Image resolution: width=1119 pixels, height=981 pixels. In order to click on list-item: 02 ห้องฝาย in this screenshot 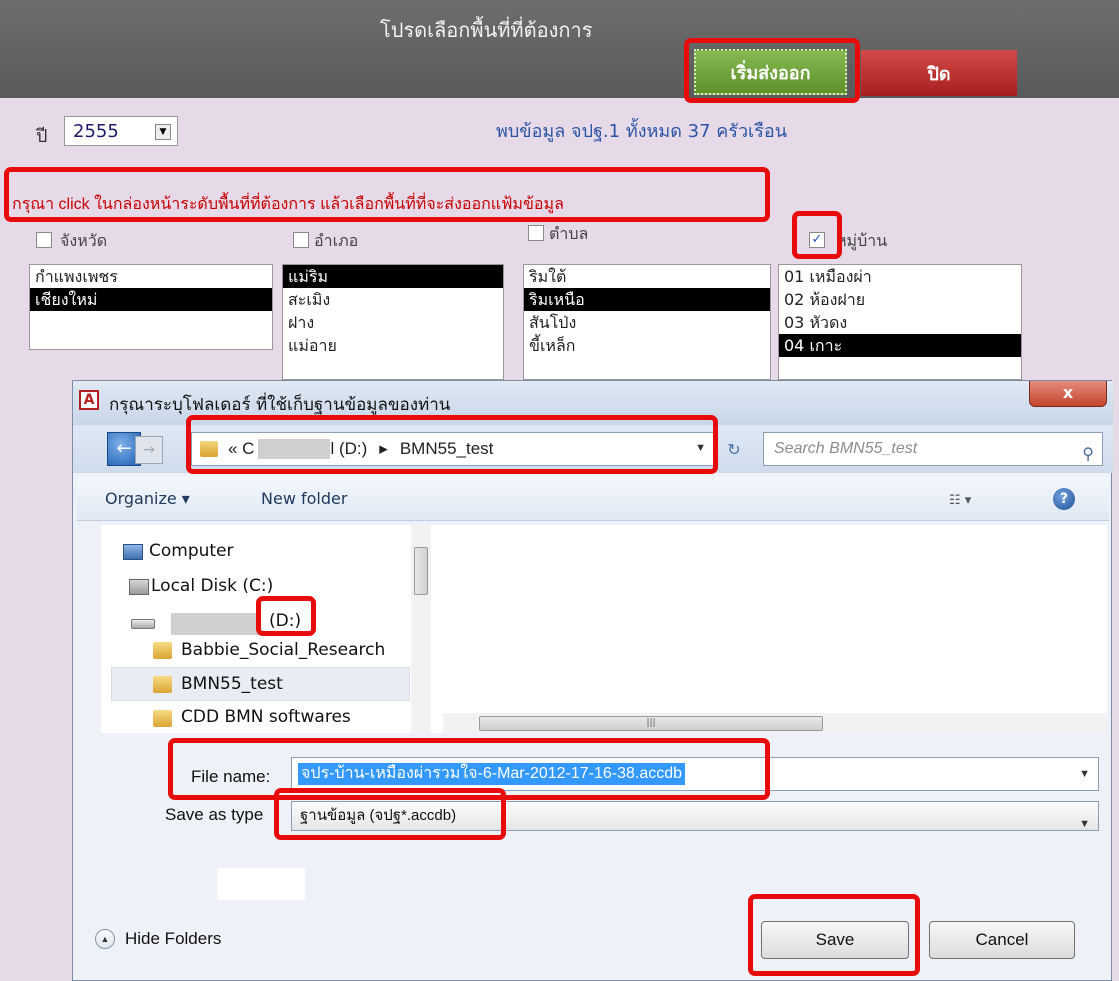, I will do `click(900, 299)`.